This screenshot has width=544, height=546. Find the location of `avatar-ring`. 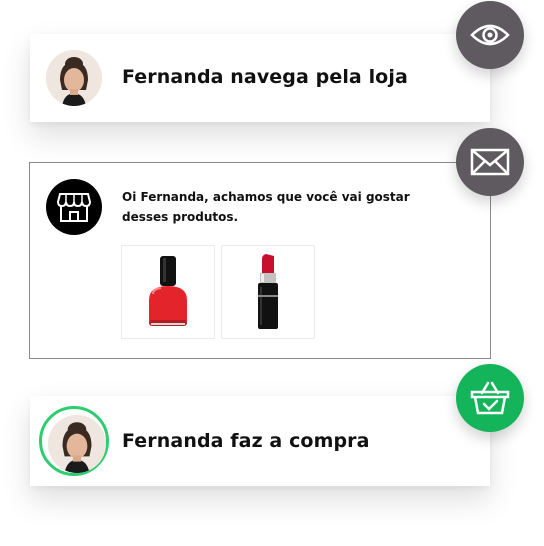

avatar-ring is located at coordinates (74, 441).